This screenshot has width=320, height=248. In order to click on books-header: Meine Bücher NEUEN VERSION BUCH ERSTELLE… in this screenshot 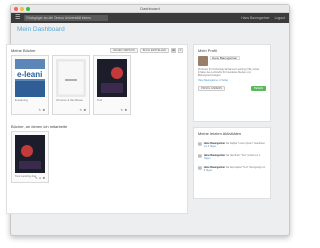, I will do `click(97, 50)`.